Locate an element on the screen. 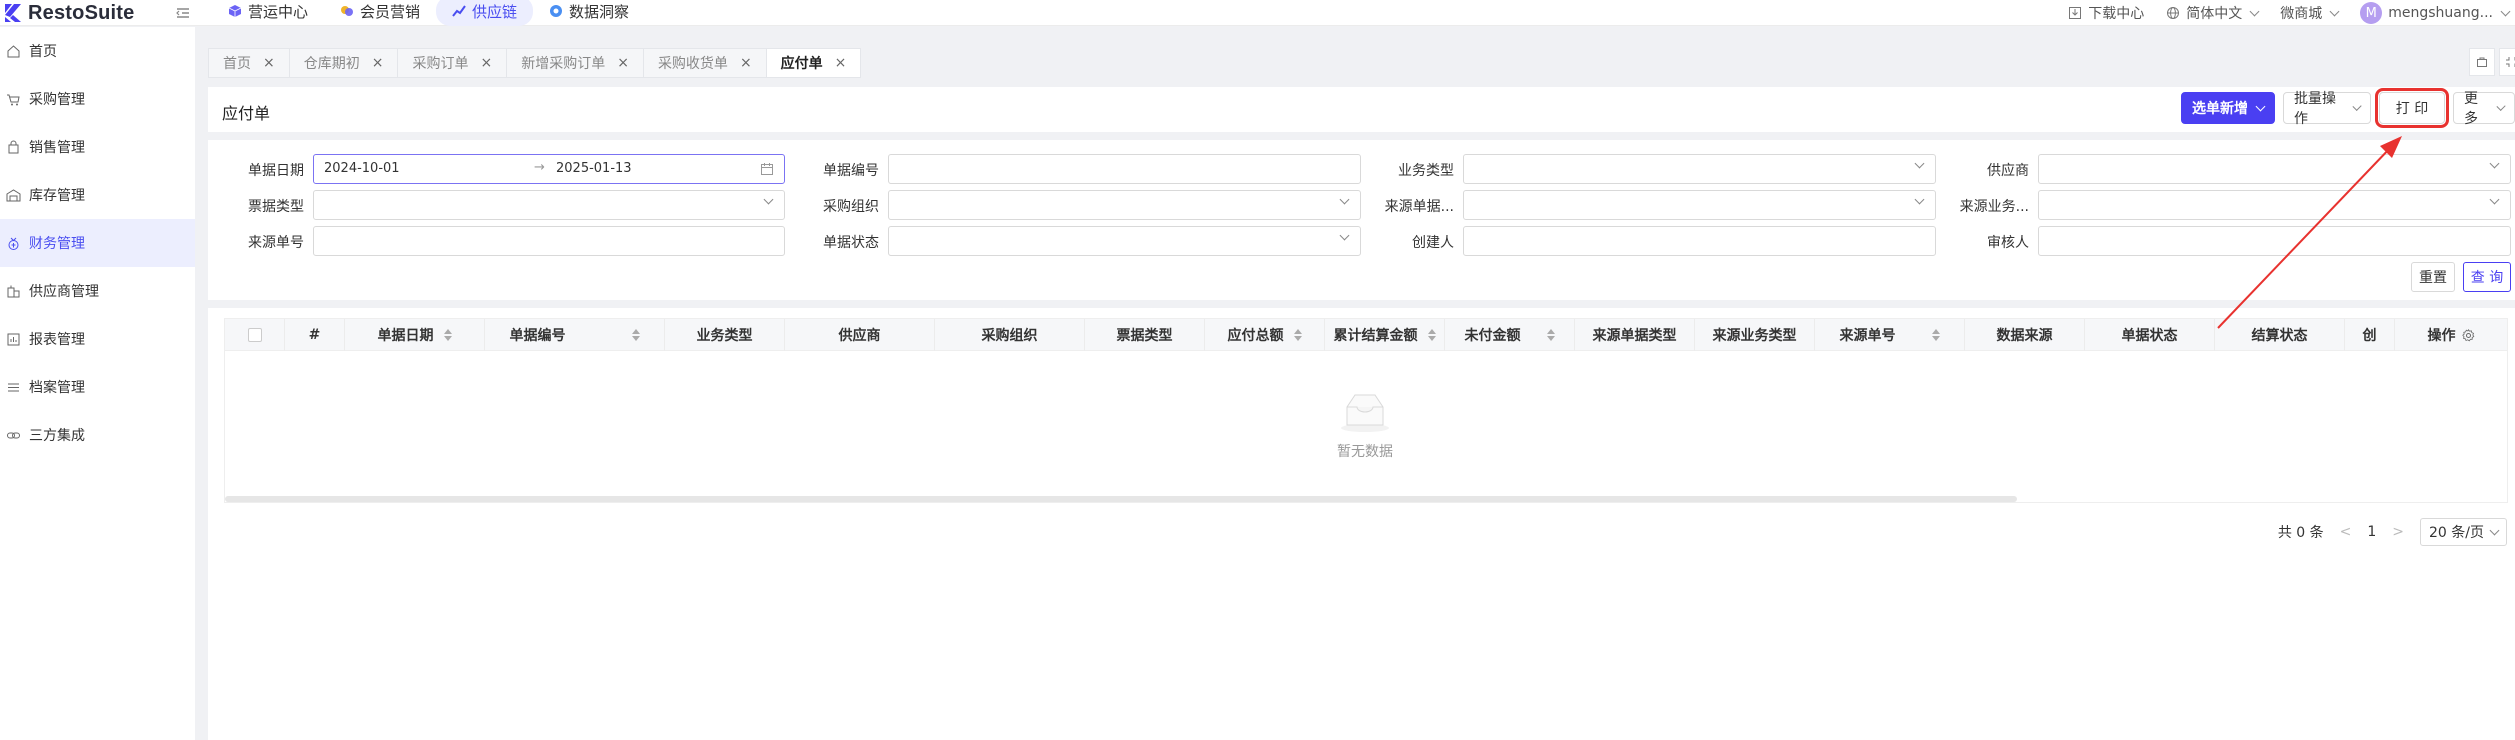  tab-expand-icon is located at coordinates (2507, 62).